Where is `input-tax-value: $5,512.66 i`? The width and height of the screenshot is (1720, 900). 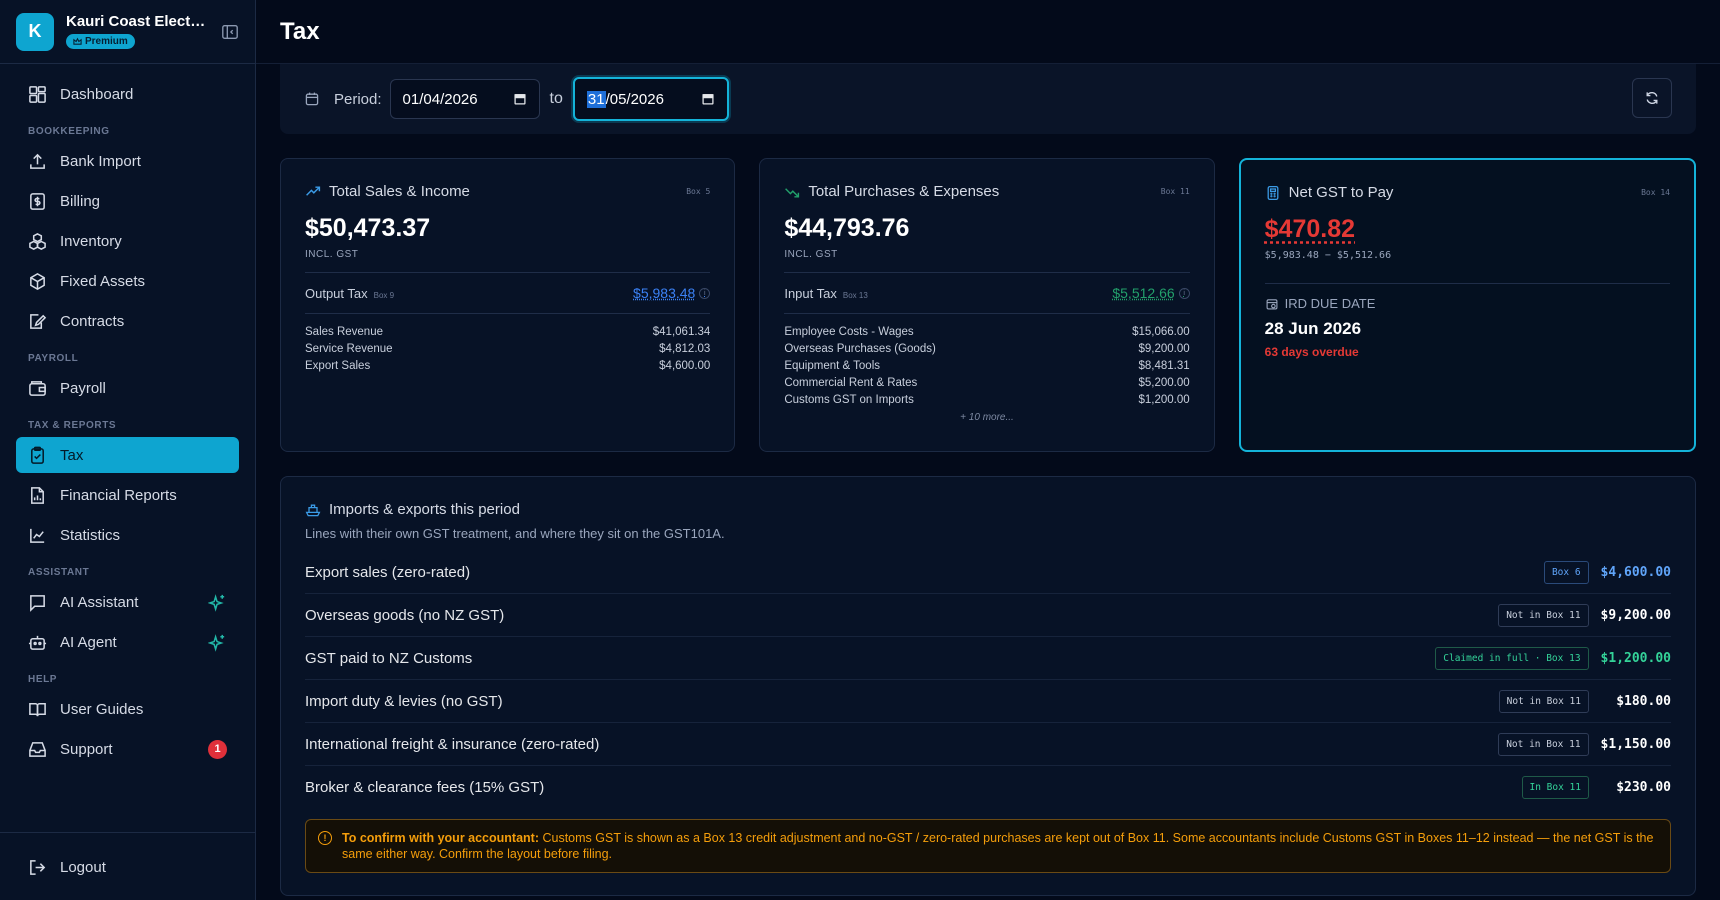 input-tax-value: $5,512.66 i is located at coordinates (1151, 293).